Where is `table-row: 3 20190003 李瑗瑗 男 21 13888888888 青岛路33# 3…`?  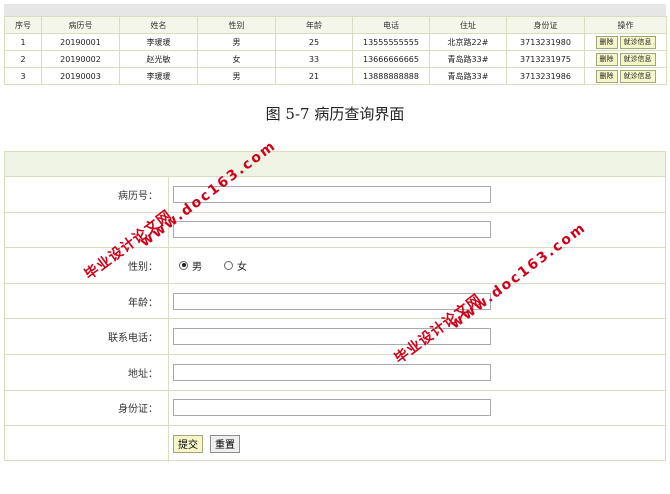
table-row: 3 20190003 李瑗瑗 男 21 13888888888 青岛路33# 3… is located at coordinates (335, 76).